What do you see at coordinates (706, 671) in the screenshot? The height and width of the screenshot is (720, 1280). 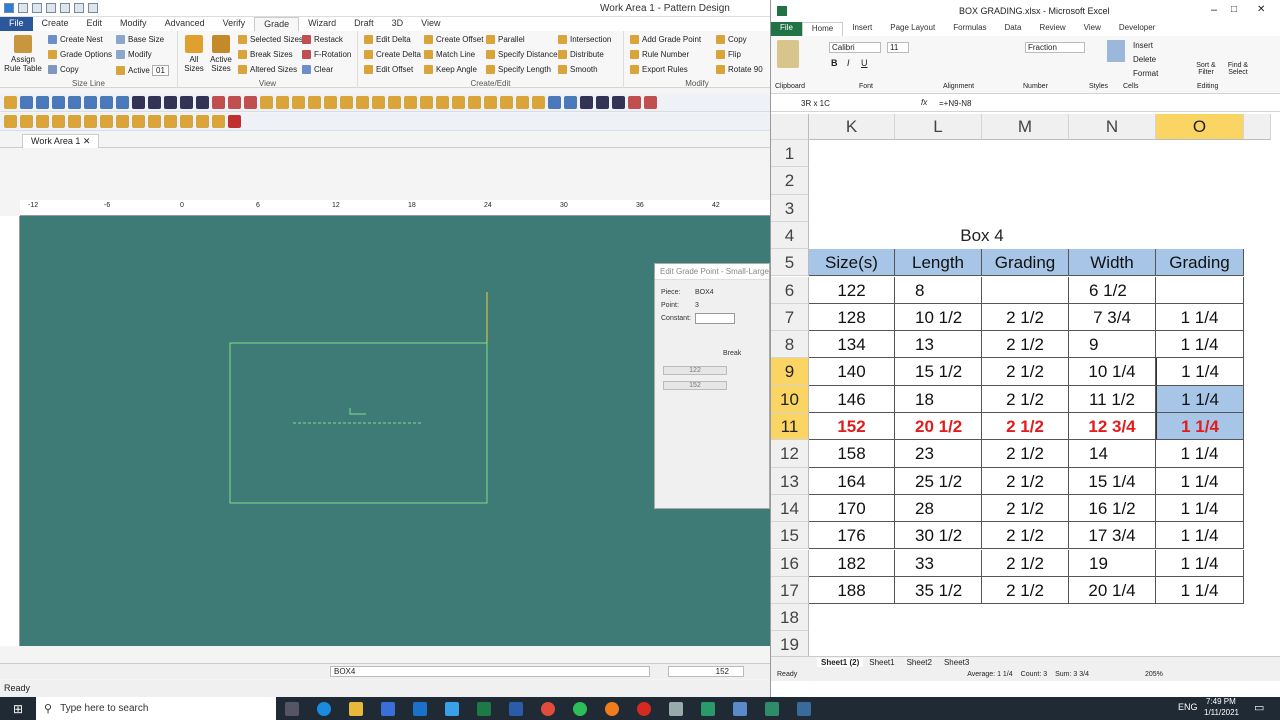 I see `status-size-select: 152` at bounding box center [706, 671].